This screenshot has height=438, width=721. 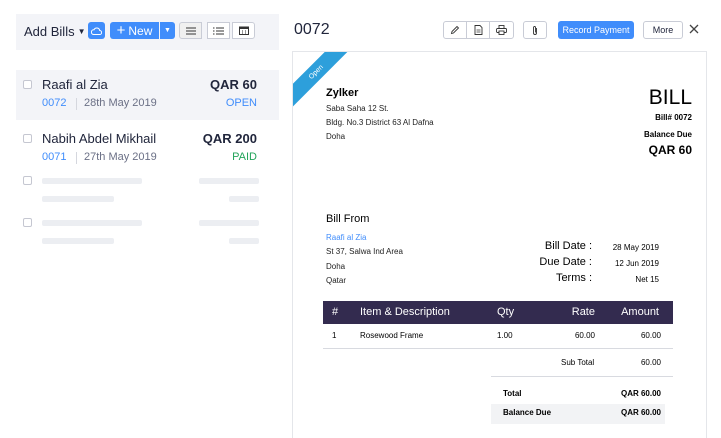 I want to click on calendar-icon, so click(x=243, y=30).